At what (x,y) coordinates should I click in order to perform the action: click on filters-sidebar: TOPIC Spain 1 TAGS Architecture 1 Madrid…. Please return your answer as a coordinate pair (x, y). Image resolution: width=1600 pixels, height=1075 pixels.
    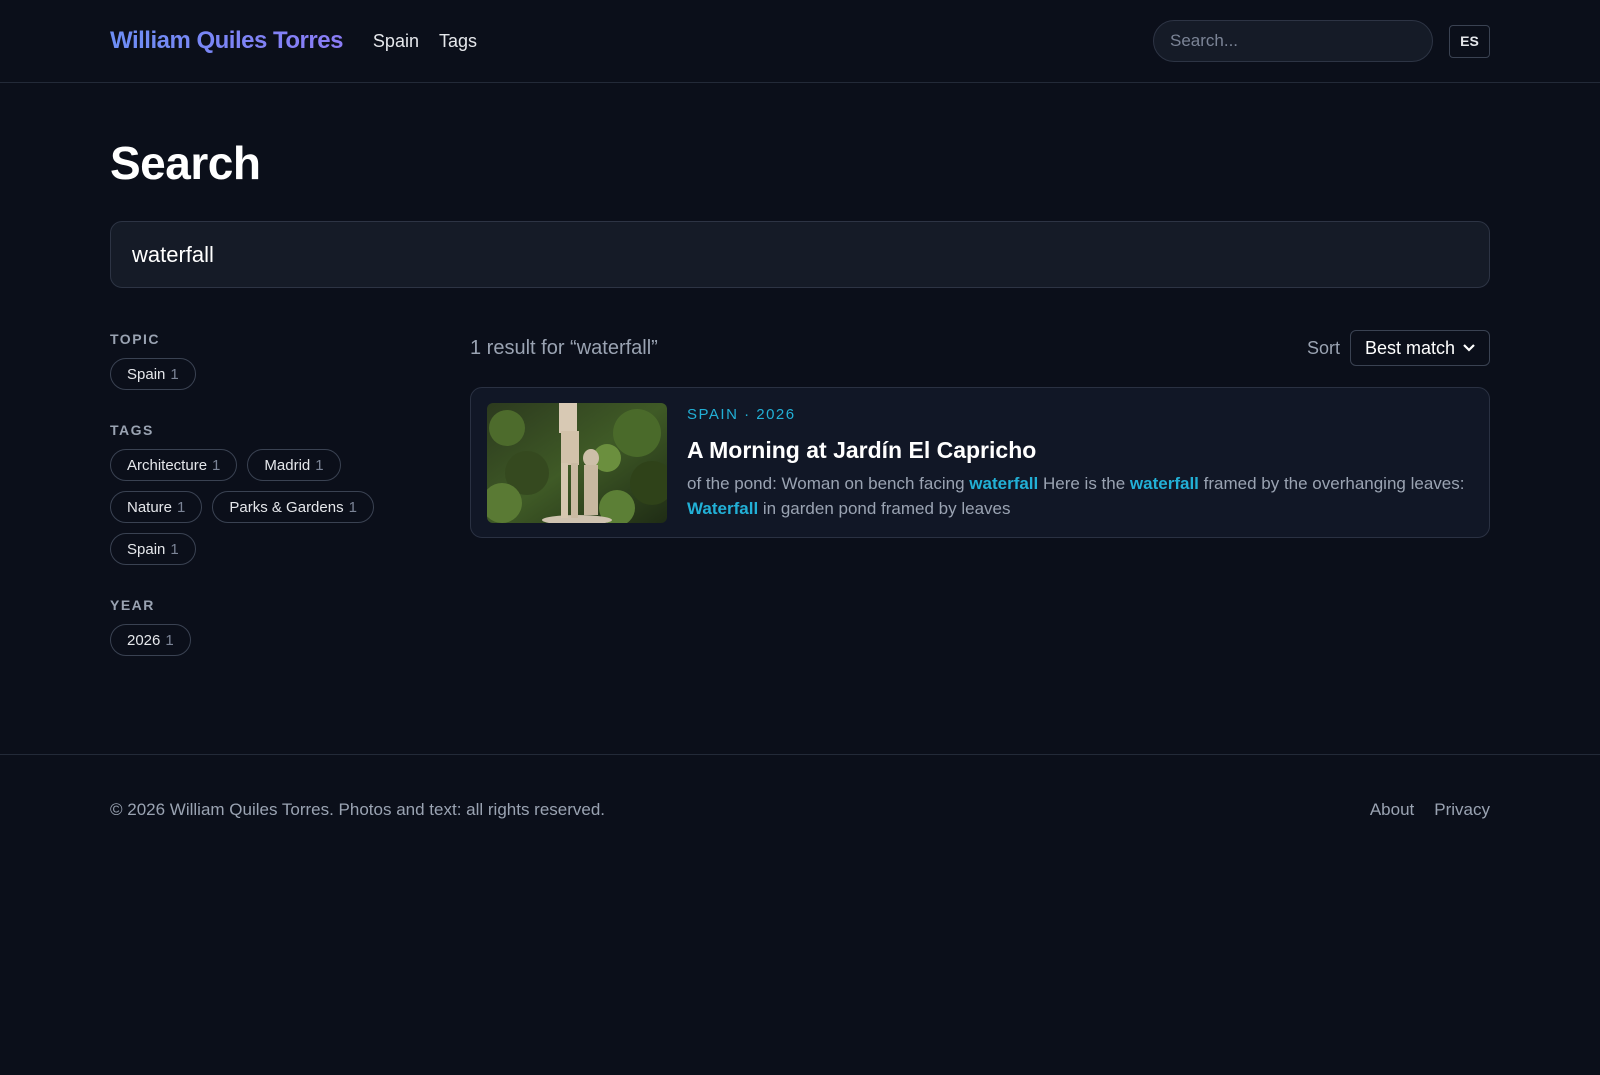
    Looking at the image, I should click on (290, 508).